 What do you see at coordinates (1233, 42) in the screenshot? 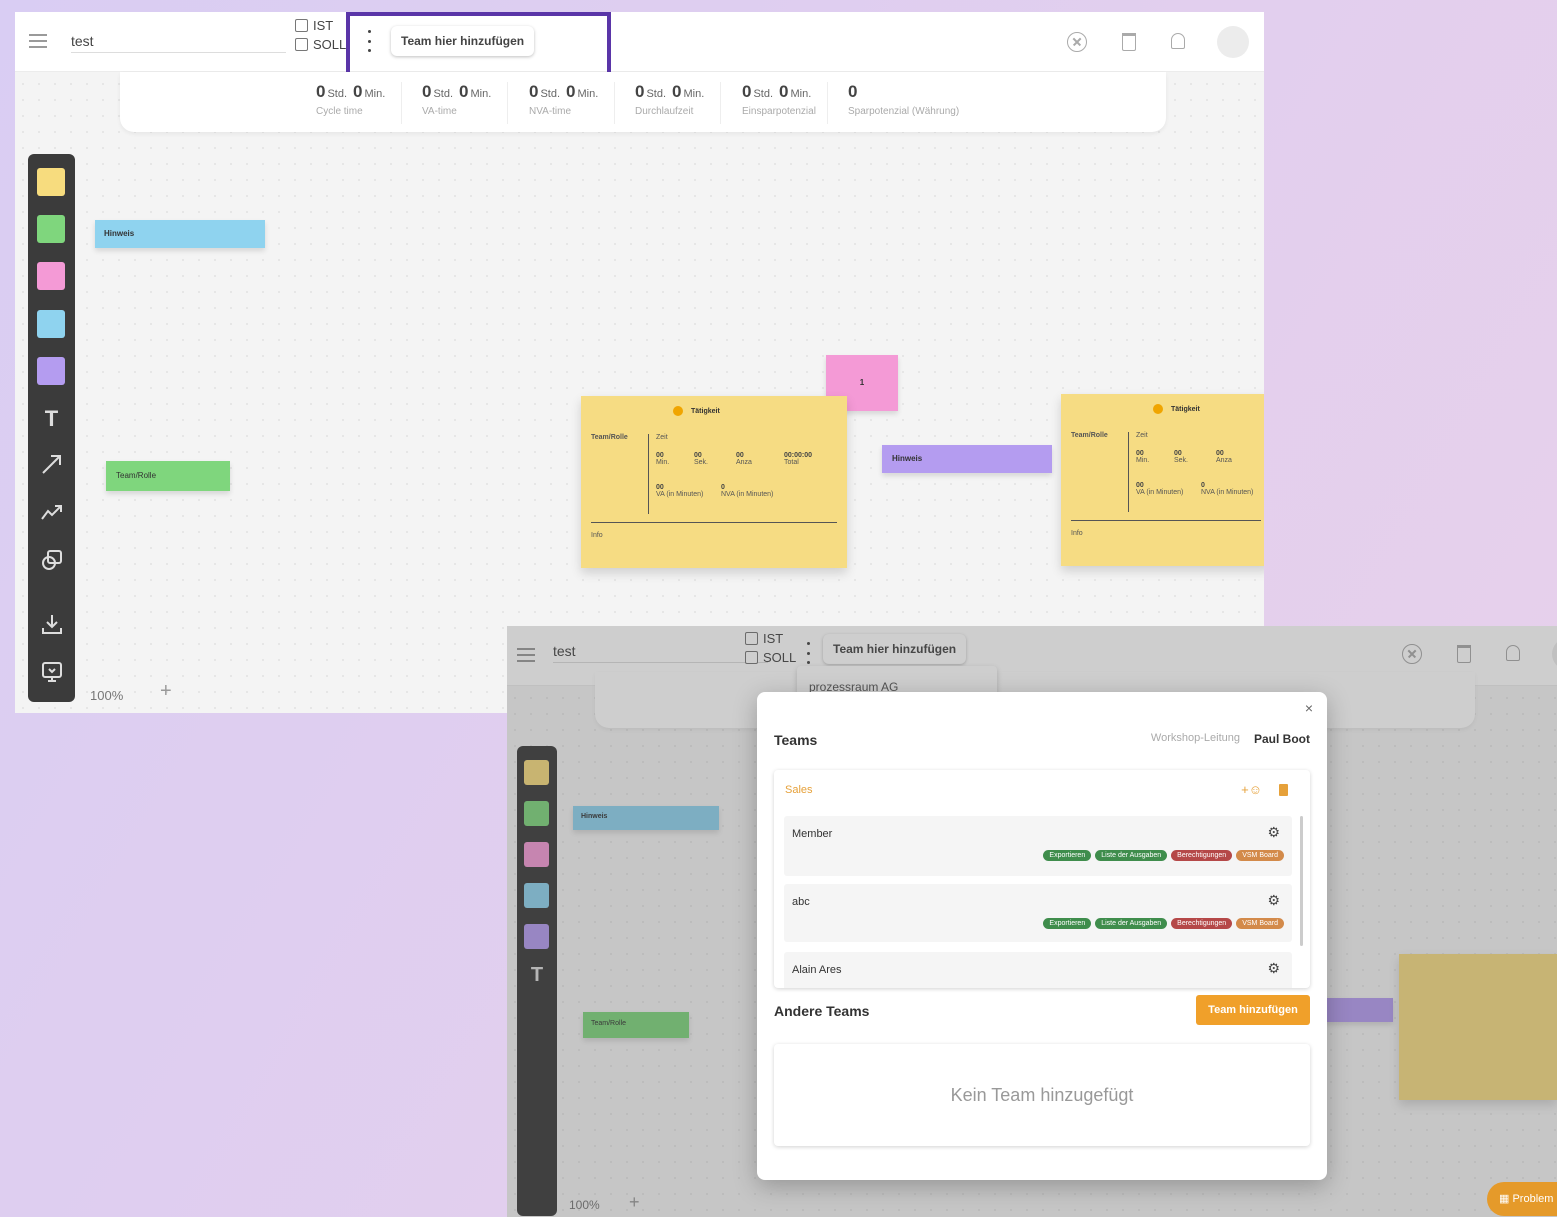
I see `avatar` at bounding box center [1233, 42].